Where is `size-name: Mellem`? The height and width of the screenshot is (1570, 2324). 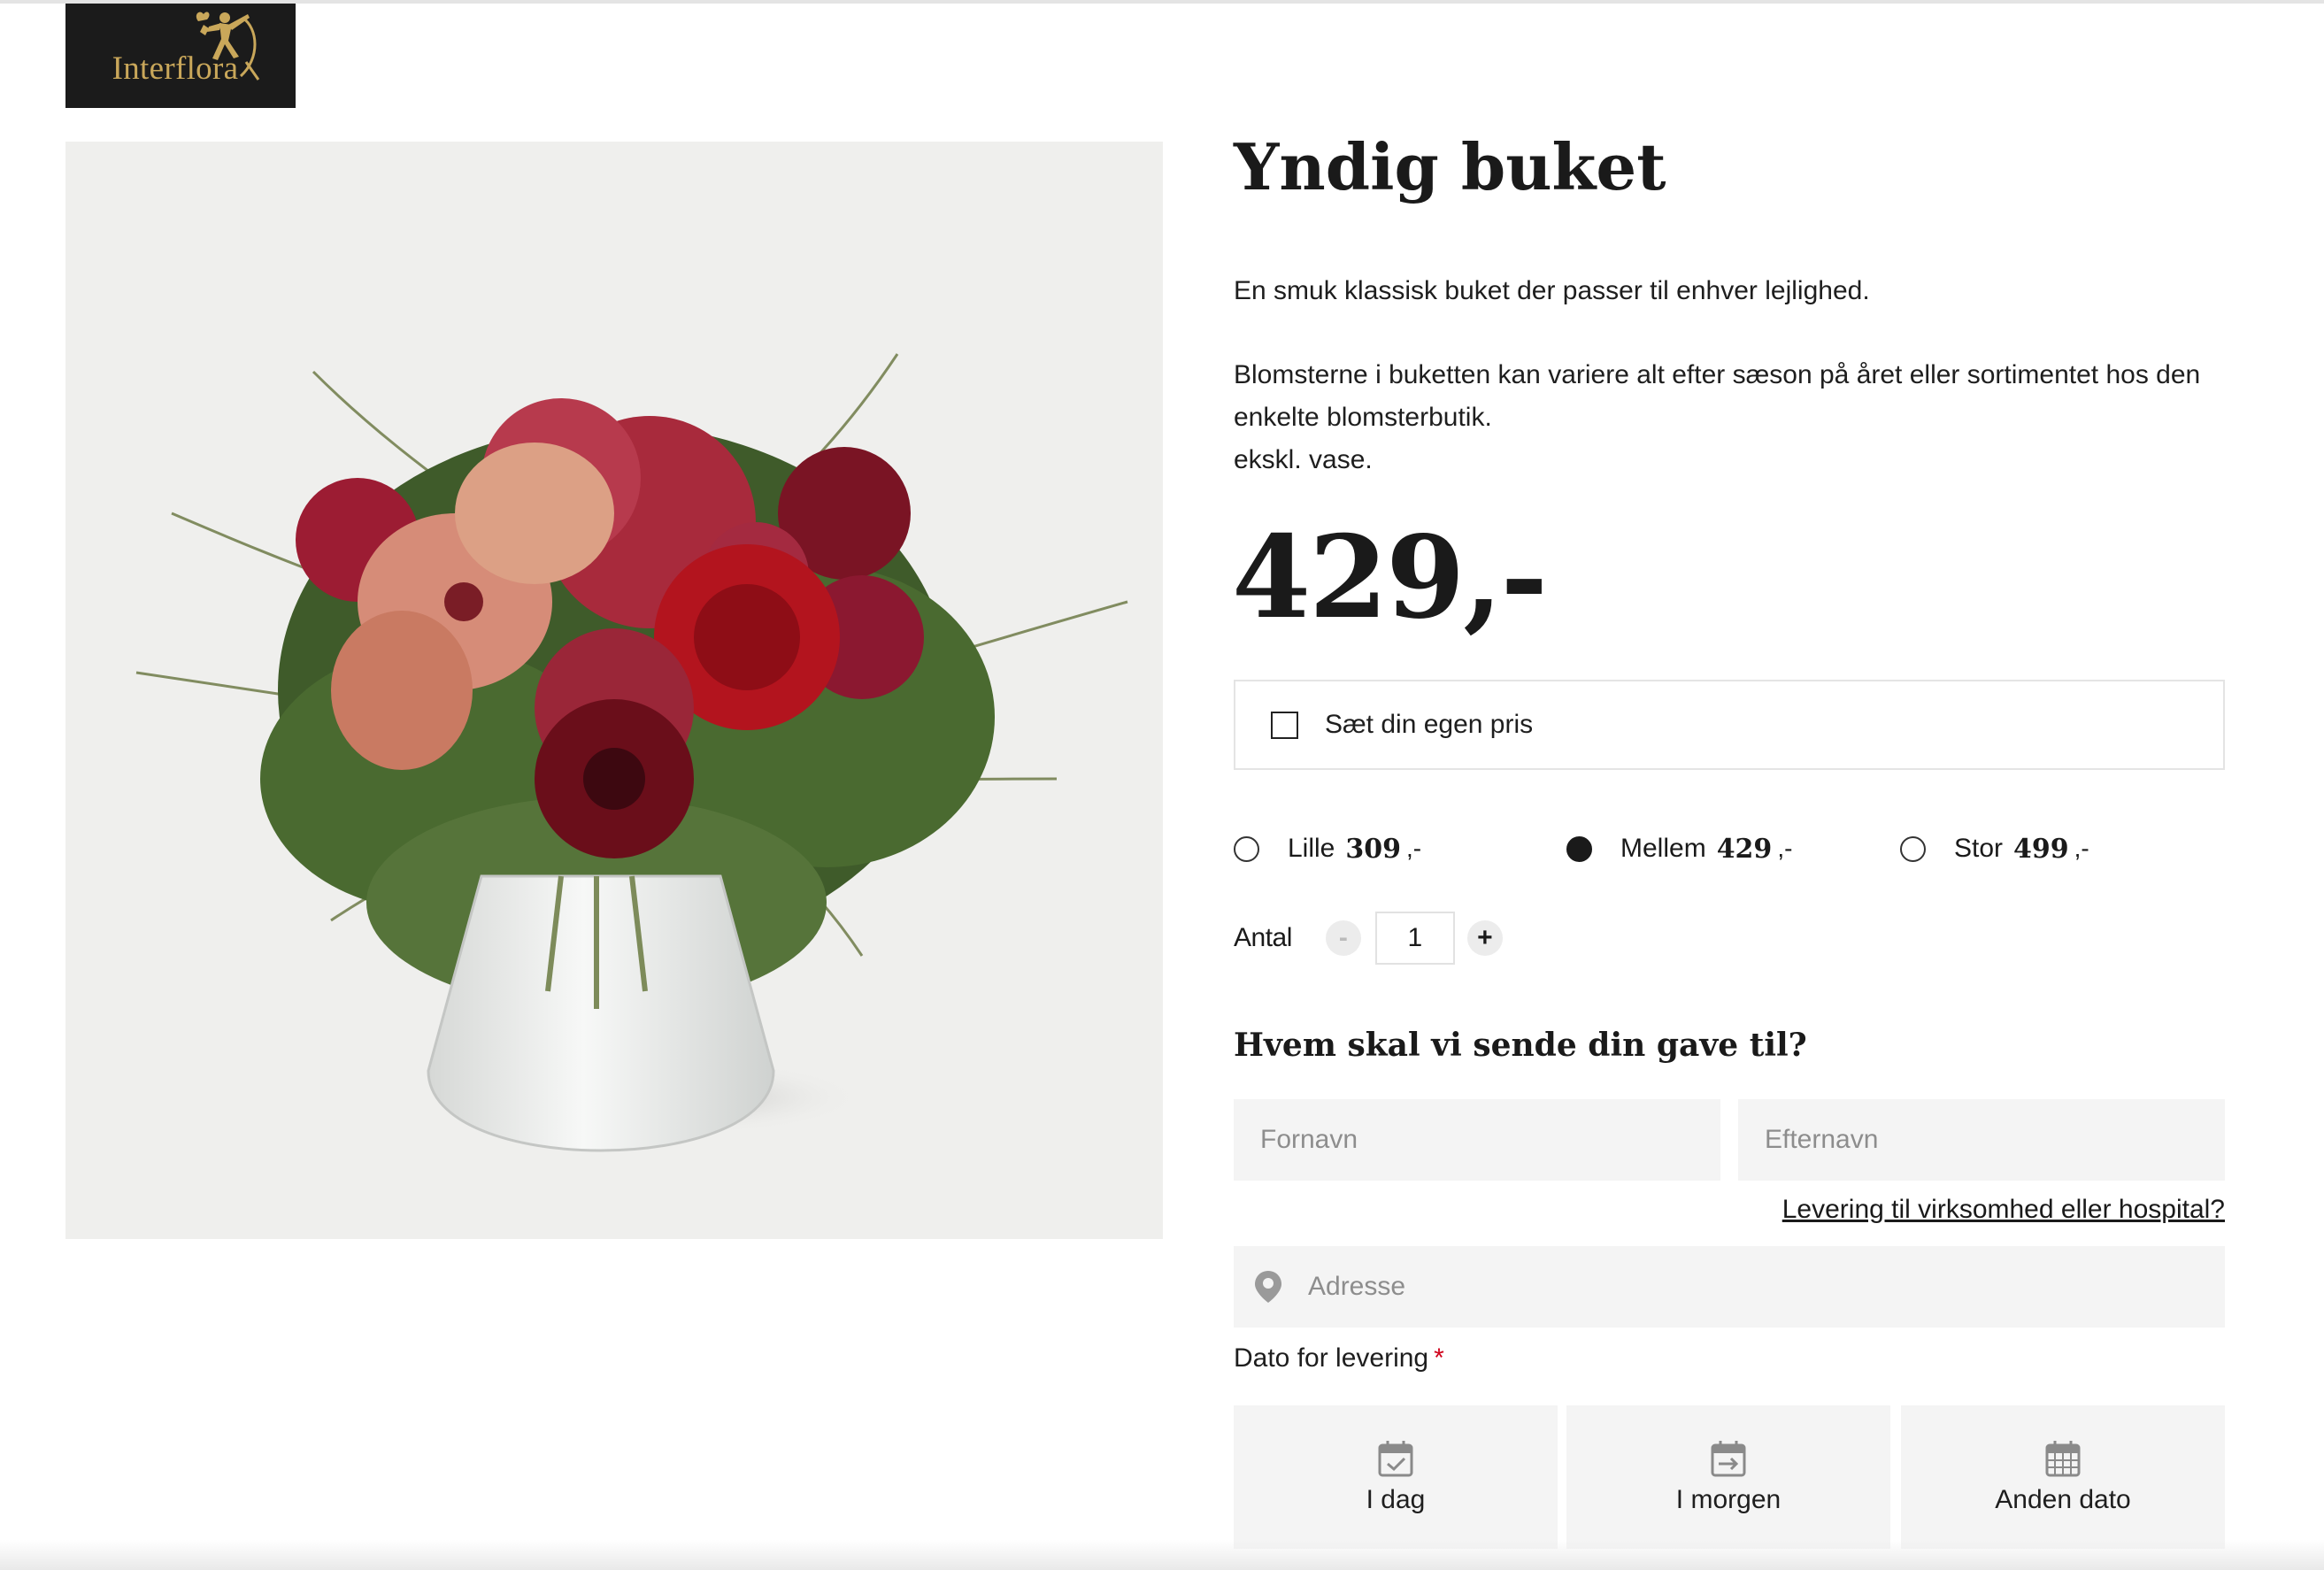 size-name: Mellem is located at coordinates (1663, 848).